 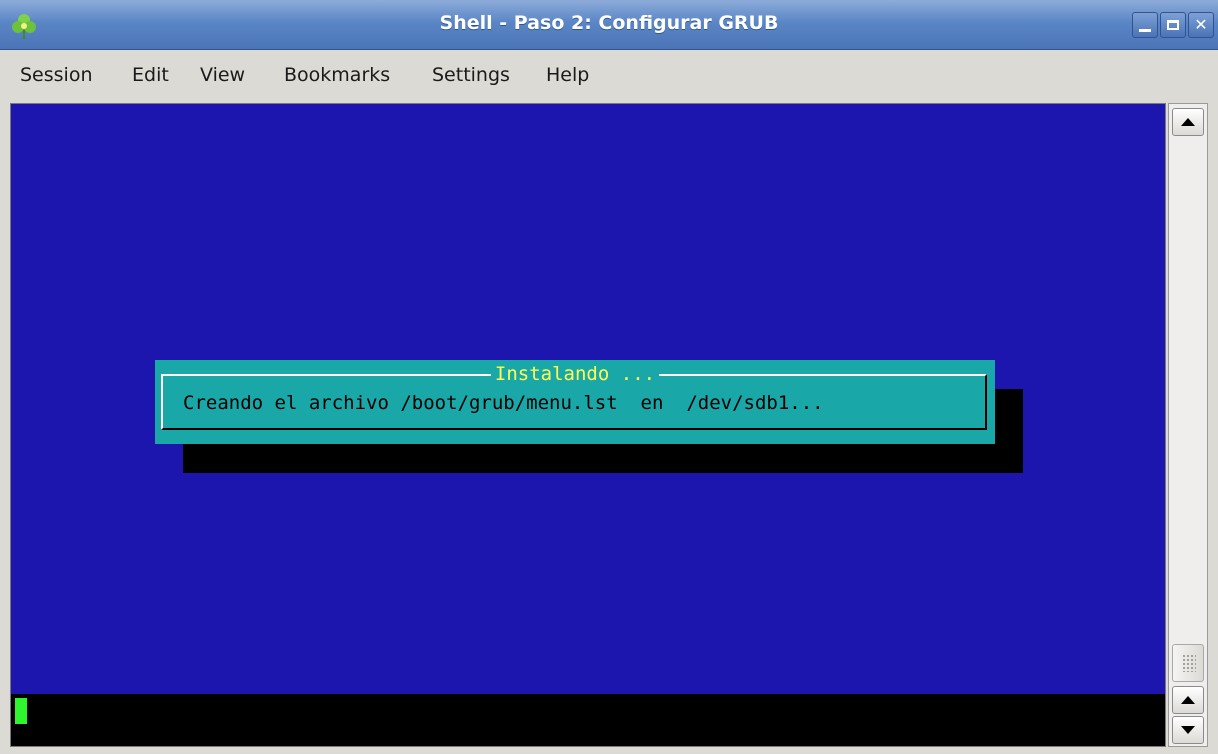 What do you see at coordinates (222, 75) in the screenshot?
I see `menu-view: View` at bounding box center [222, 75].